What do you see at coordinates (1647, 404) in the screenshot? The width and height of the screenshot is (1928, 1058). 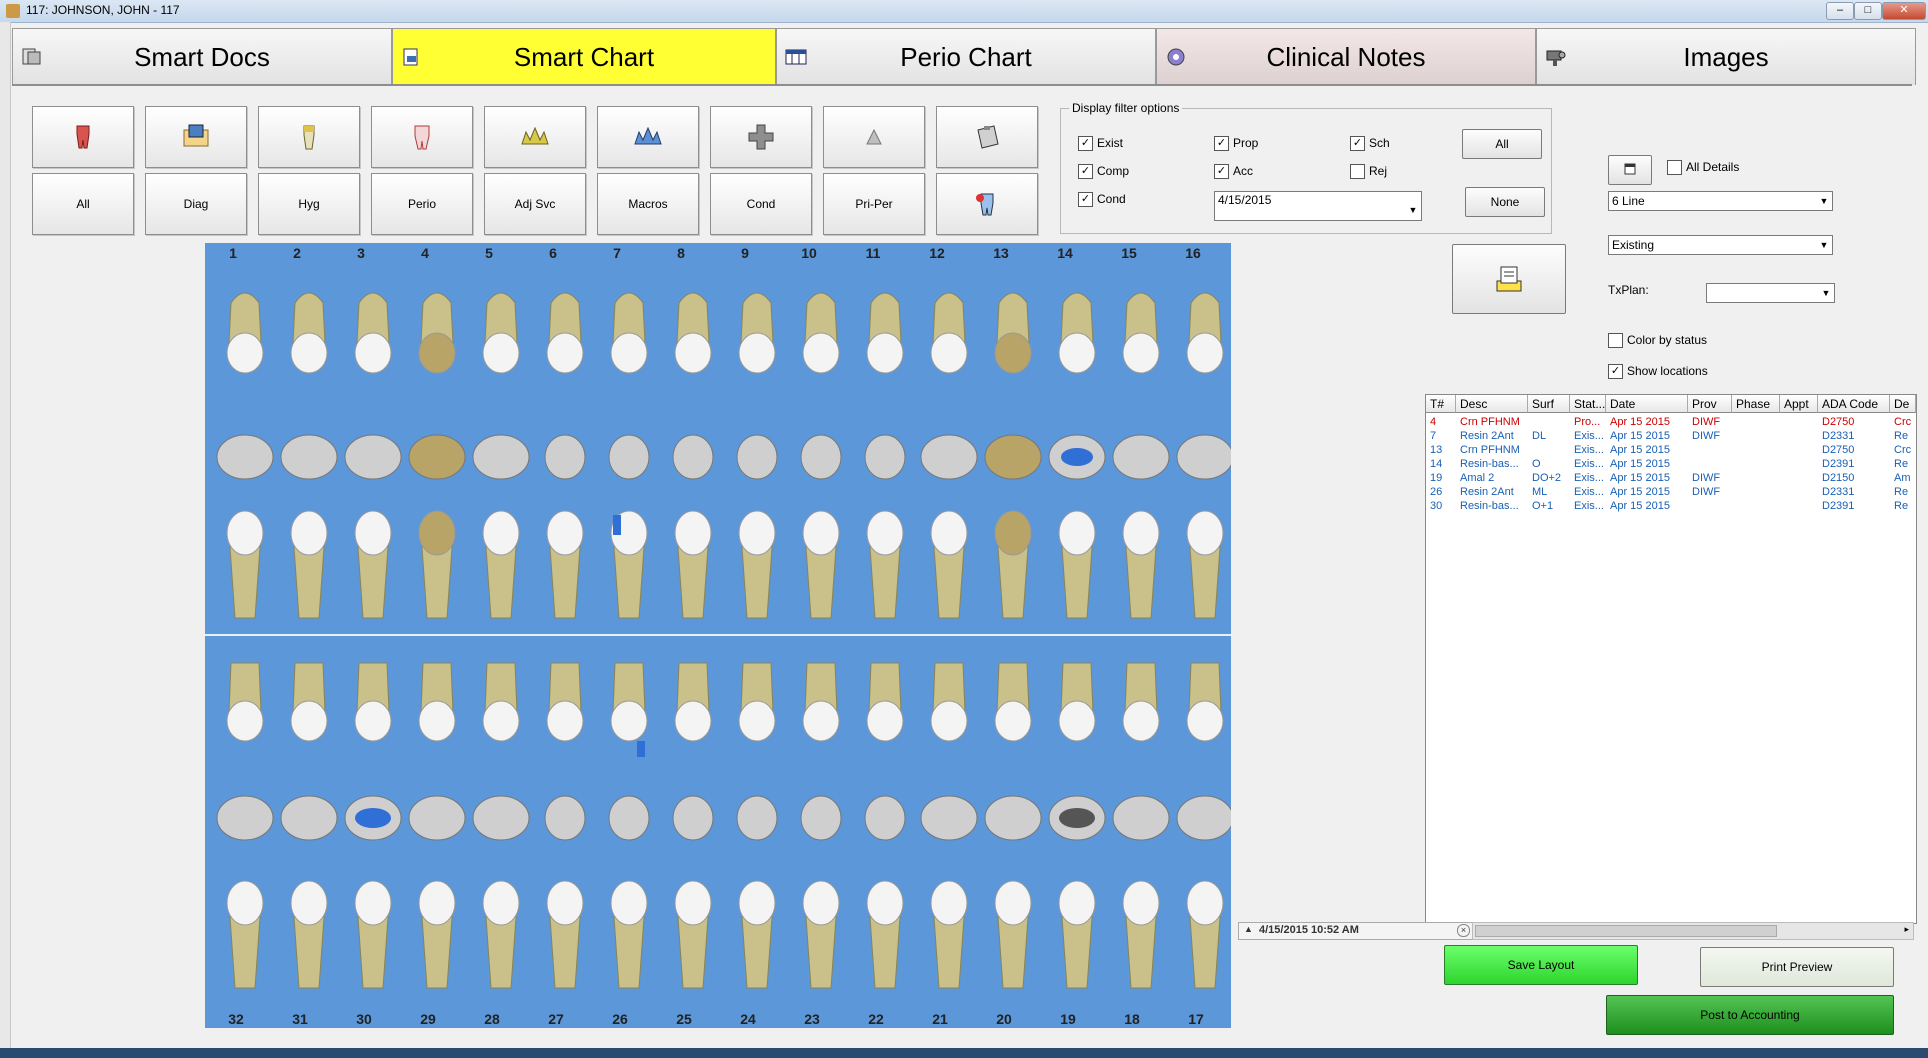 I see `grid-header-cell: Date` at bounding box center [1647, 404].